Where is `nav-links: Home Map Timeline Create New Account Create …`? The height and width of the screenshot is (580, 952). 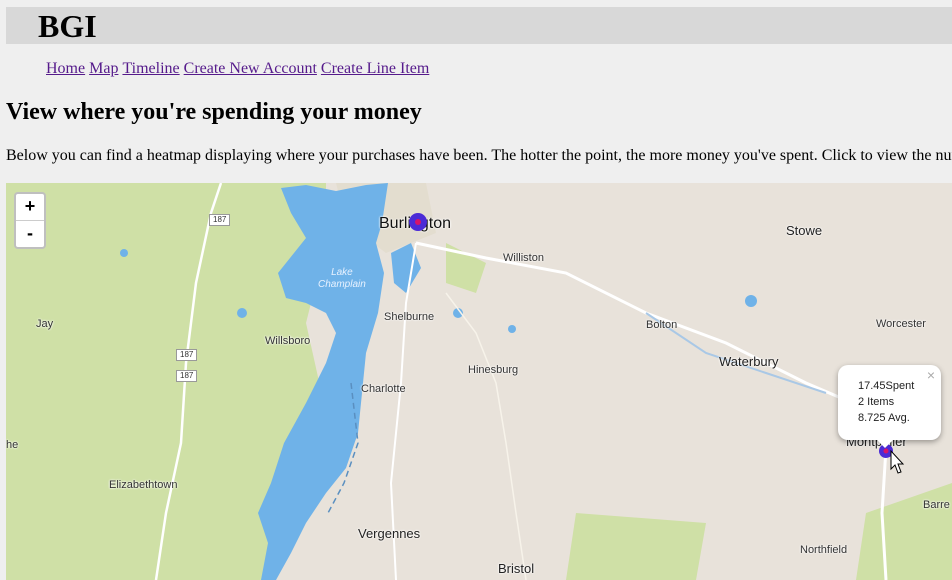 nav-links: Home Map Timeline Create New Account Create … is located at coordinates (239, 69).